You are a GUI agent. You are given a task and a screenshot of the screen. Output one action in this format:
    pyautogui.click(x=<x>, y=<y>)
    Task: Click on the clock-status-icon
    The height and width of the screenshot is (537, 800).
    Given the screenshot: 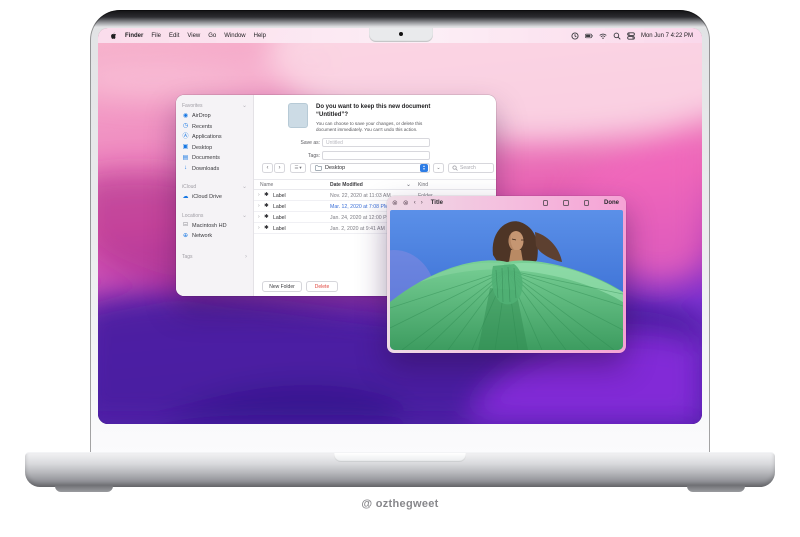 What is the action you would take?
    pyautogui.click(x=575, y=35)
    